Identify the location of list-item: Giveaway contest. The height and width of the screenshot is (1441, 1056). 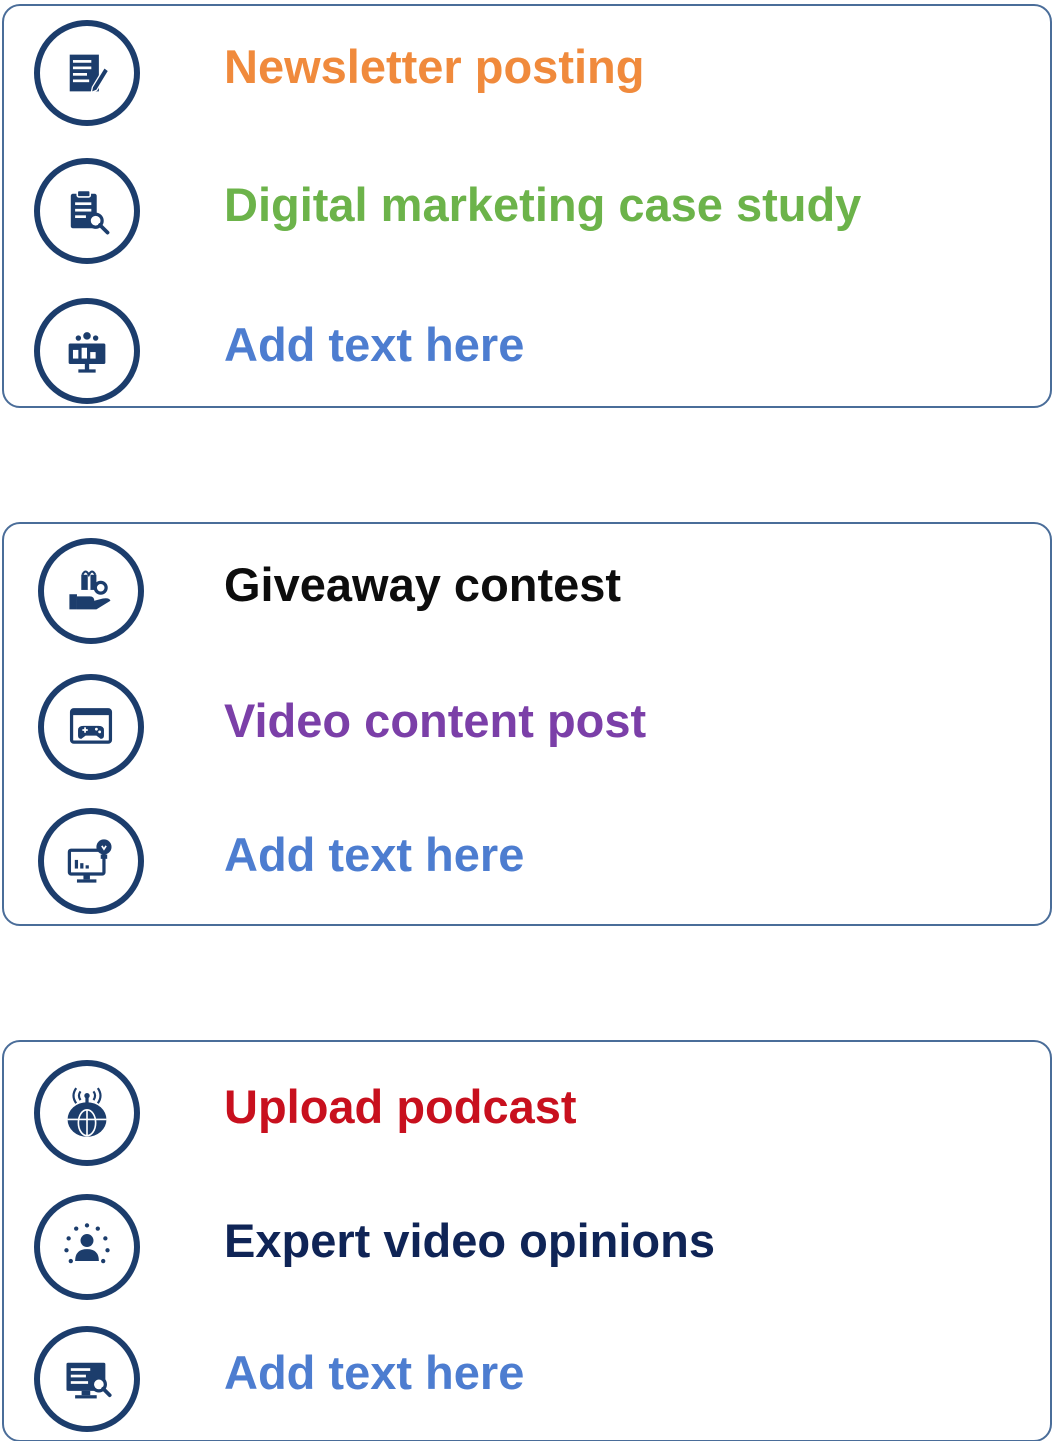
(527, 591).